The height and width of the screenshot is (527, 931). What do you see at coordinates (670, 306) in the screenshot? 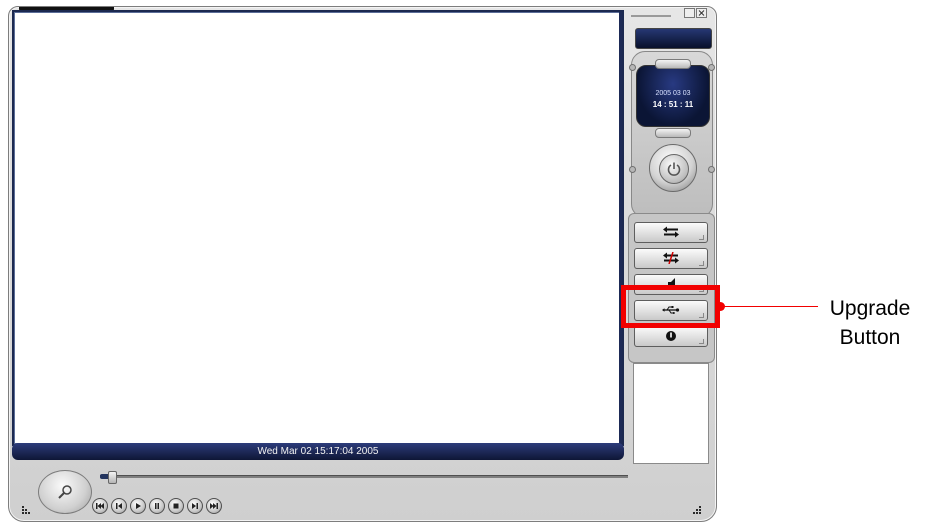
I see `upgrade-button-highlight` at bounding box center [670, 306].